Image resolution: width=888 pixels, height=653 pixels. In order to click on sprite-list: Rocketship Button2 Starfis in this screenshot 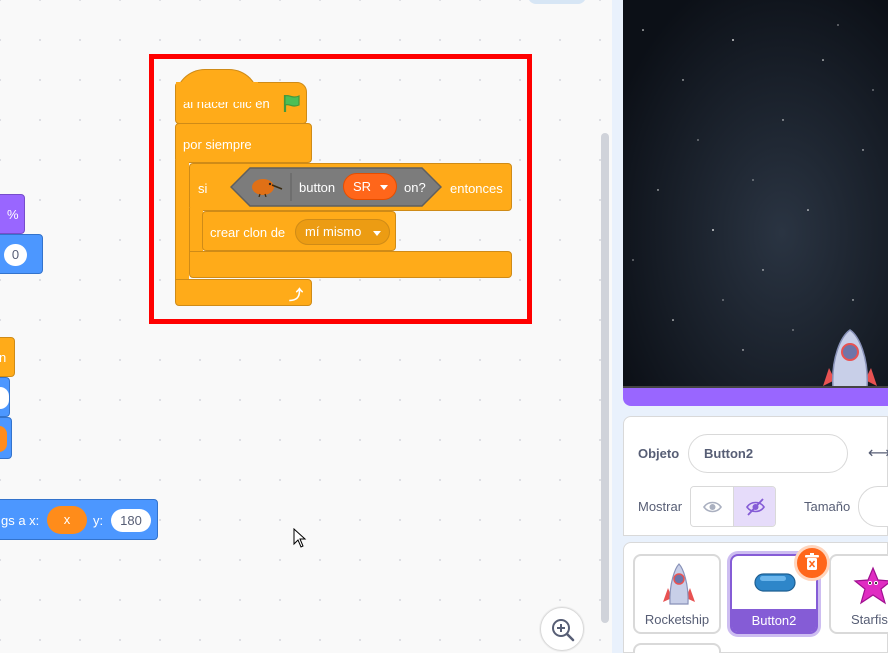, I will do `click(755, 597)`.